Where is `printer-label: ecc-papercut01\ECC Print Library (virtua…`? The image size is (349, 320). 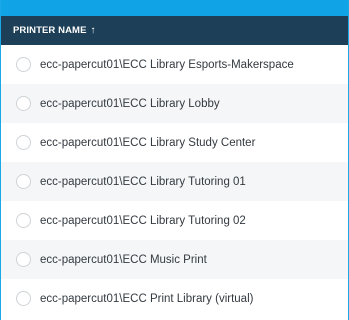 printer-label: ecc-papercut01\ECC Print Library (virtua… is located at coordinates (147, 298).